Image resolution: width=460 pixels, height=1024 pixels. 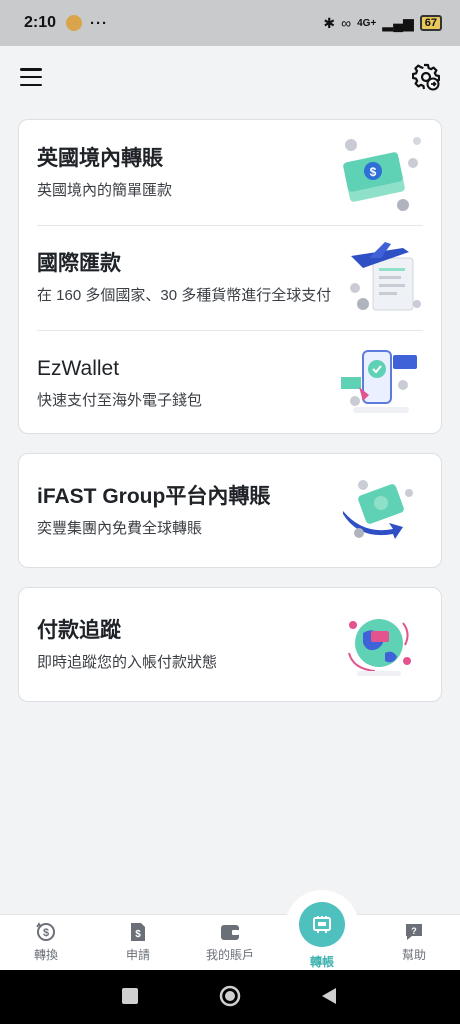 What do you see at coordinates (120, 528) in the screenshot?
I see `row-subtitle: 奕豐集團內免費全球轉賬` at bounding box center [120, 528].